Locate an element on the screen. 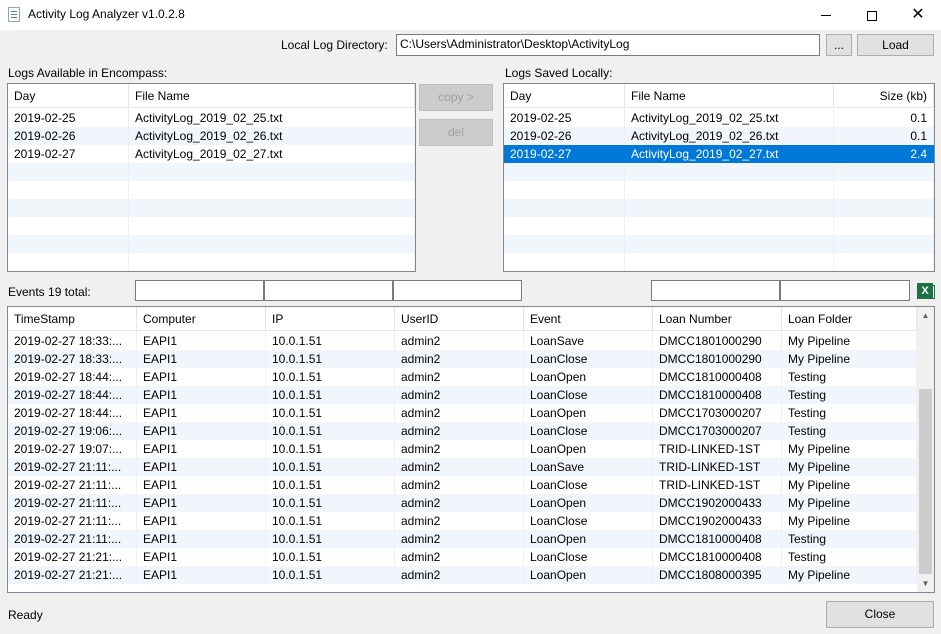  filter-input-loan-number is located at coordinates (715, 290).